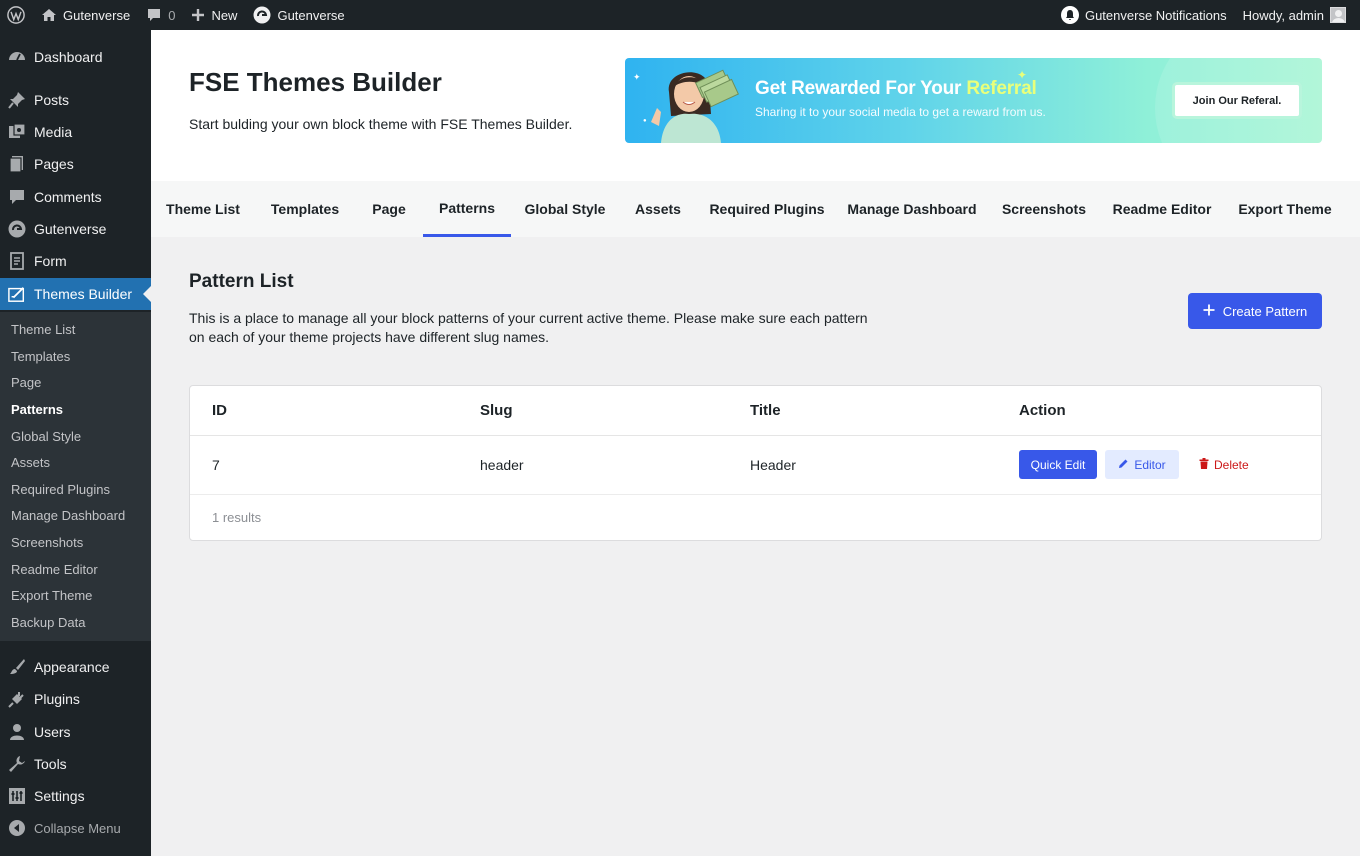  Describe the element at coordinates (1204, 464) in the screenshot. I see `trash-icon` at that location.